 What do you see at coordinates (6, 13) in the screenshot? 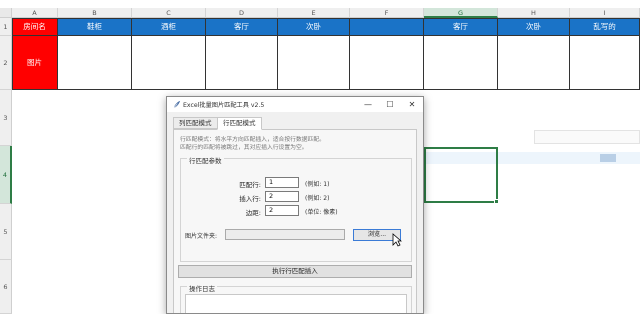
I see `select-all-corner` at bounding box center [6, 13].